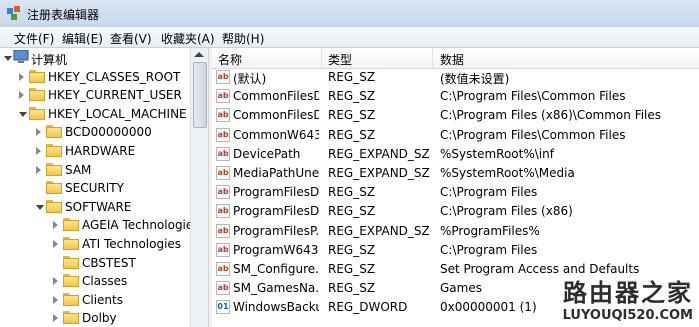 The width and height of the screenshot is (699, 327). I want to click on list-row: ab ProgramFilesDir REG_SZ C:\Program Files, so click(455, 192).